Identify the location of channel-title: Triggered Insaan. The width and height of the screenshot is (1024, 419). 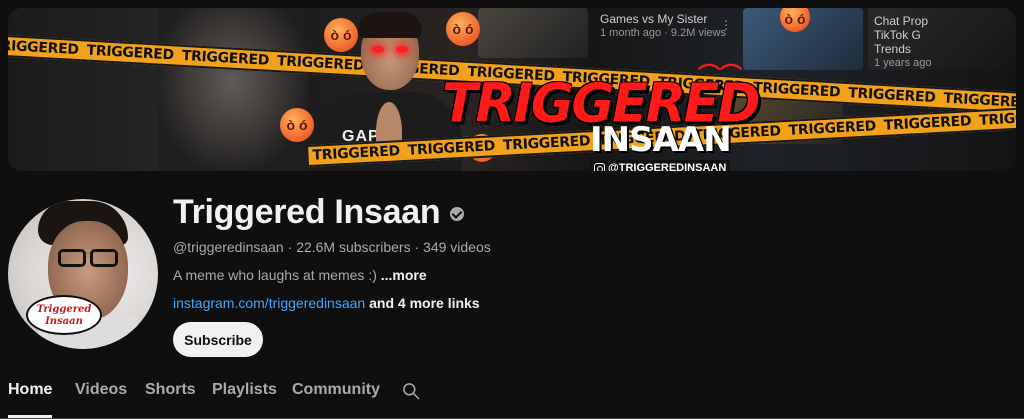
(319, 212).